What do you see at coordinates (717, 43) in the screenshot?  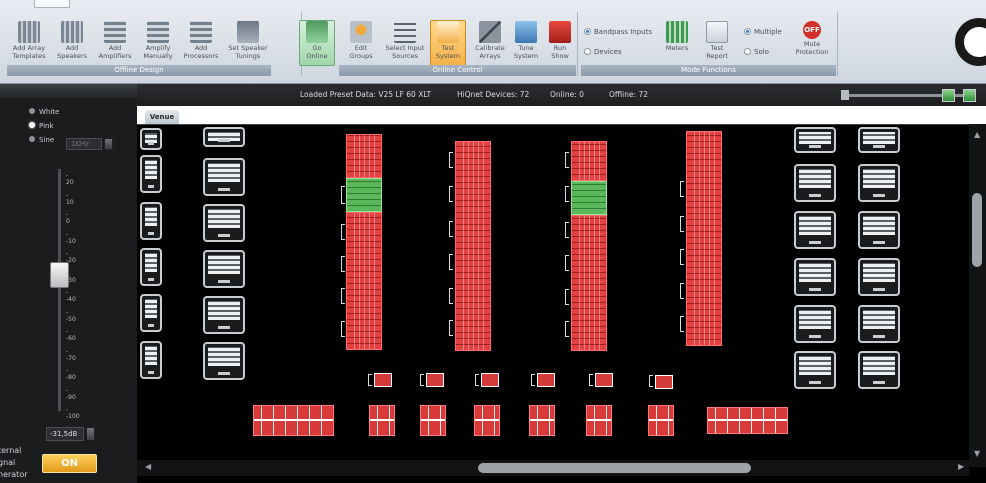 I see `test-report-button: Test Report` at bounding box center [717, 43].